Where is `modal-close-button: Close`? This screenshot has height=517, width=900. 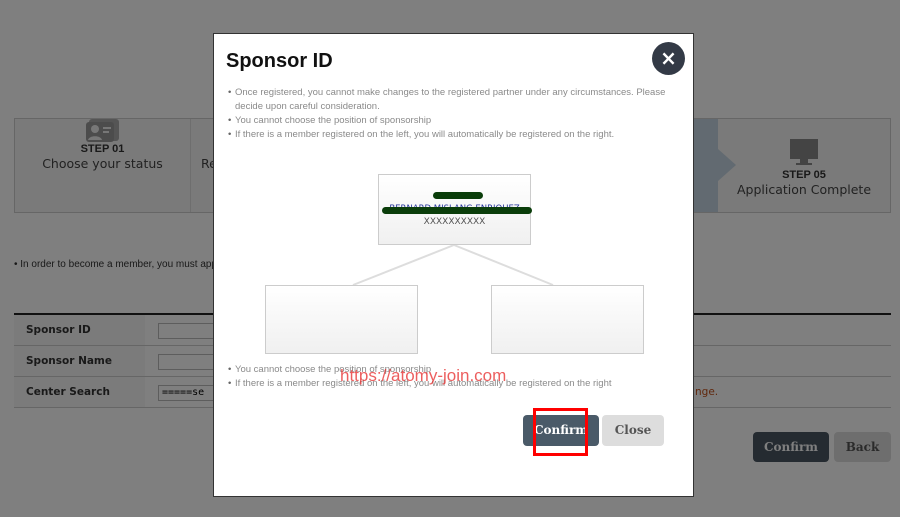
modal-close-button: Close is located at coordinates (633, 430).